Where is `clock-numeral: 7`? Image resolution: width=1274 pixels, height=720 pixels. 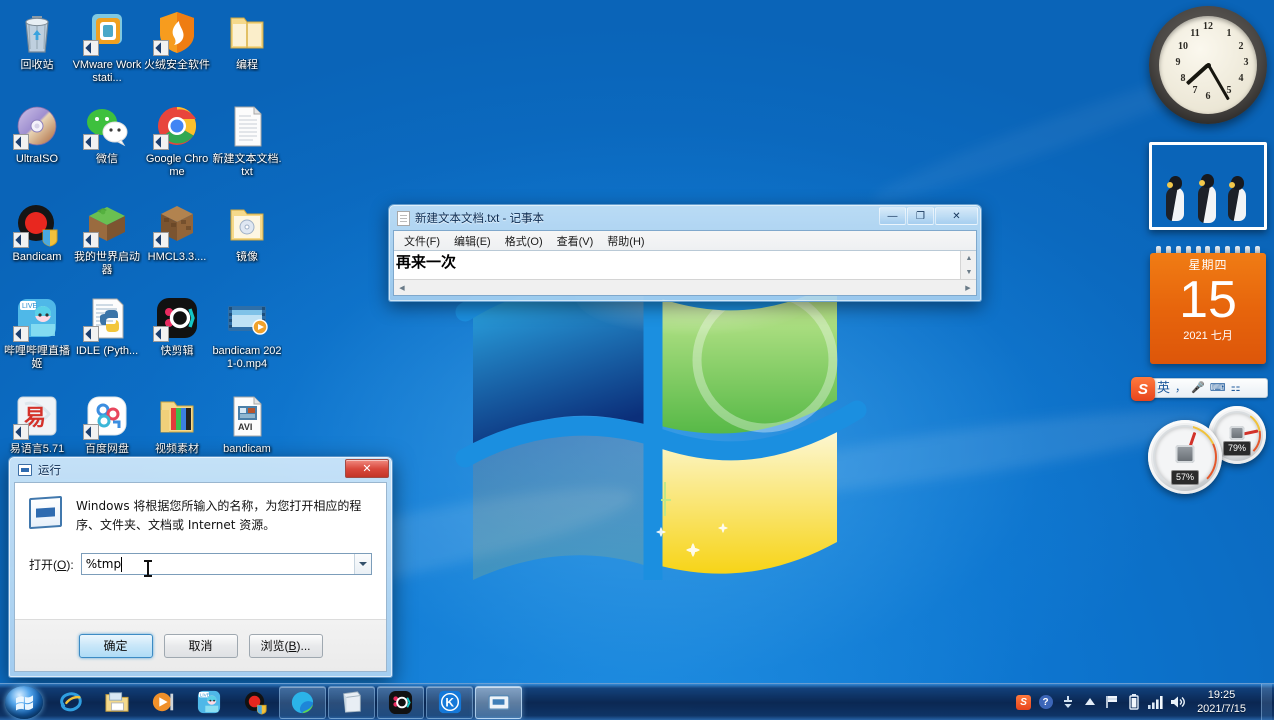
clock-numeral: 7 is located at coordinates (1195, 90).